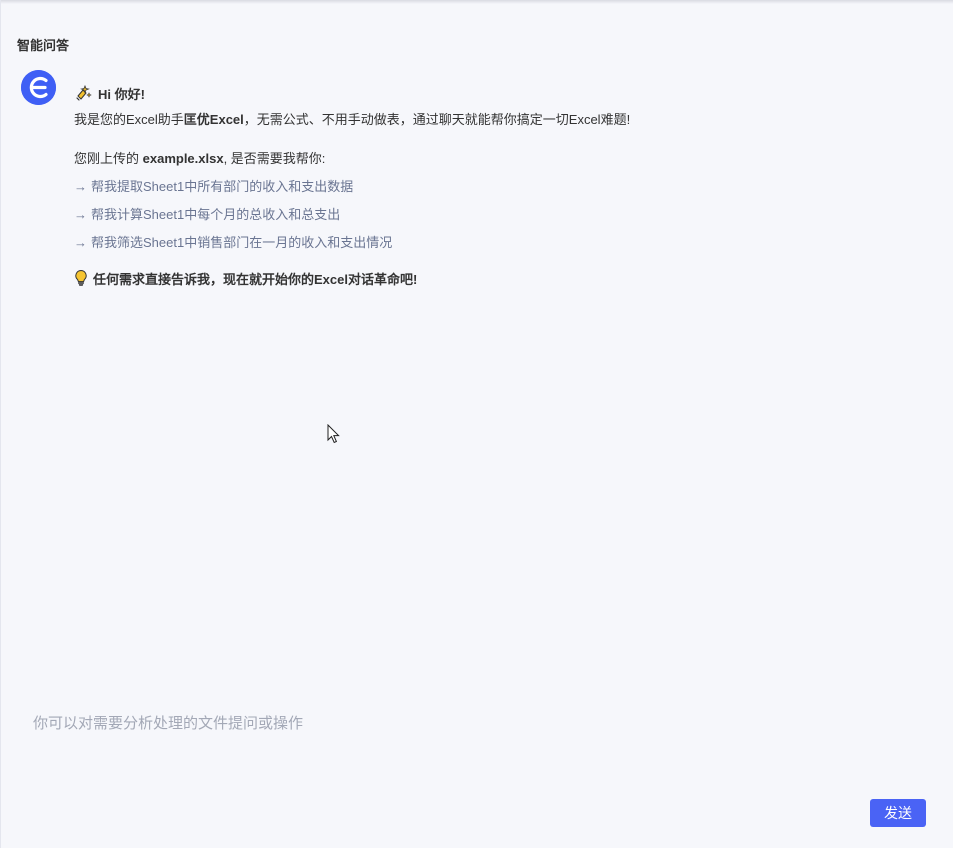 This screenshot has height=848, width=953. What do you see at coordinates (473, 742) in the screenshot?
I see `question-input` at bounding box center [473, 742].